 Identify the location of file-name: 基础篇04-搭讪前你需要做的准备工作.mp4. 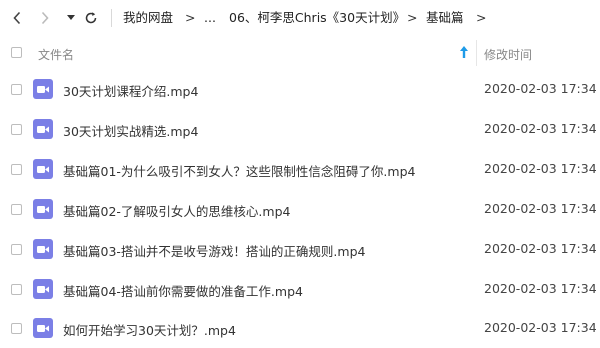
(183, 290).